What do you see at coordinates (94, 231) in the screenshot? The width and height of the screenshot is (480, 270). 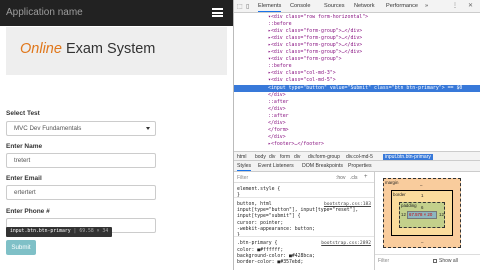 I see `tooltip-size: 69.58 × 34` at bounding box center [94, 231].